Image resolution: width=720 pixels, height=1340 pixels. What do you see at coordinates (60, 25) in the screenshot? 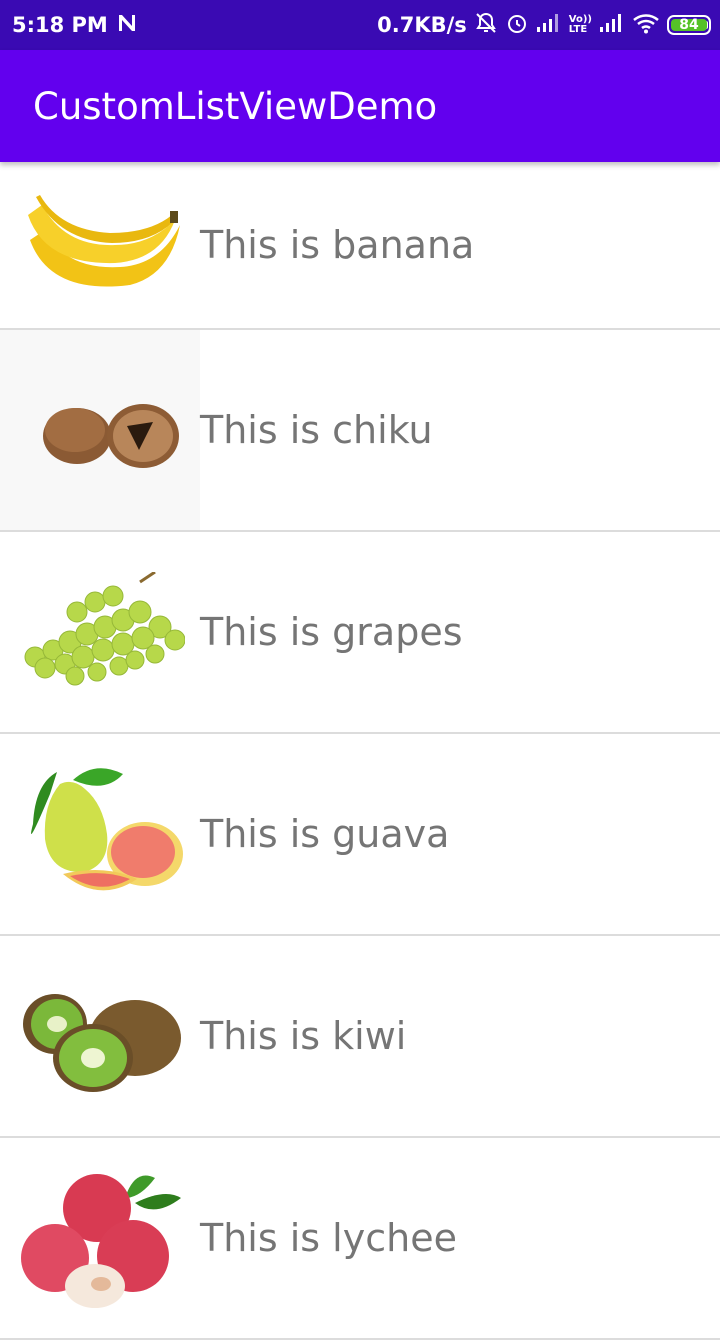
I see `clock: 5:18 PM` at bounding box center [60, 25].